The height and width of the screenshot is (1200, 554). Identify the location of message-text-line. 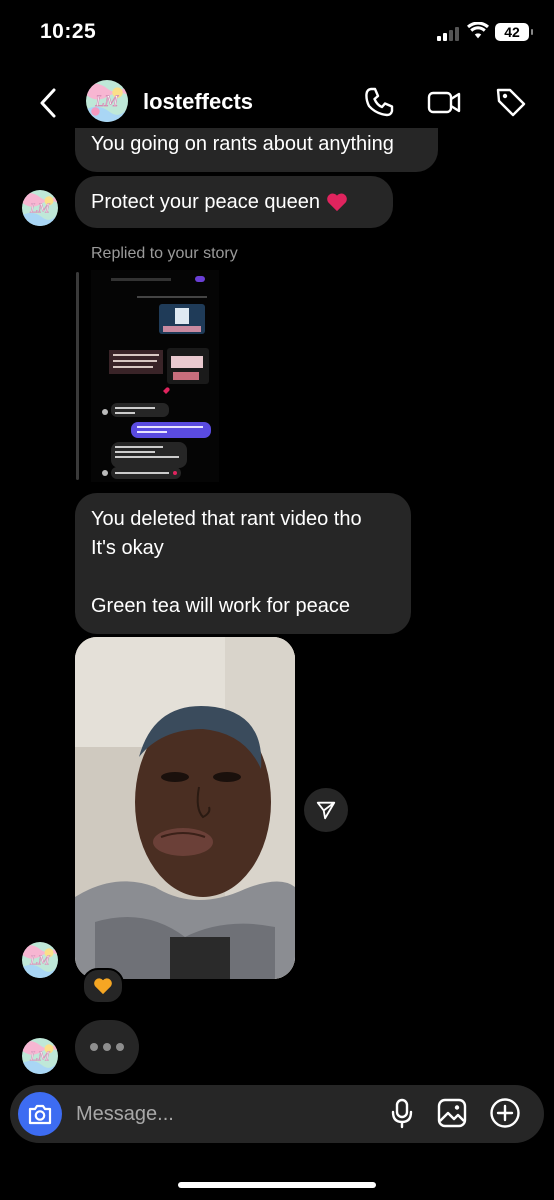
(243, 577).